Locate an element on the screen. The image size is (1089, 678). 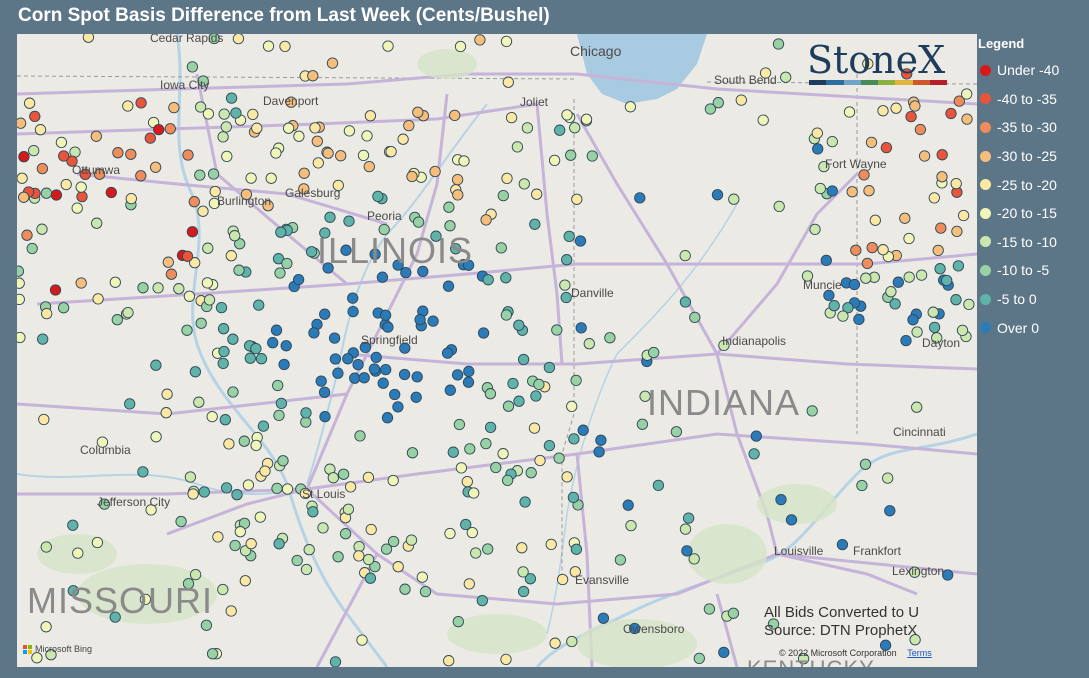
legend-item: Over 0 is located at coordinates (1033, 327).